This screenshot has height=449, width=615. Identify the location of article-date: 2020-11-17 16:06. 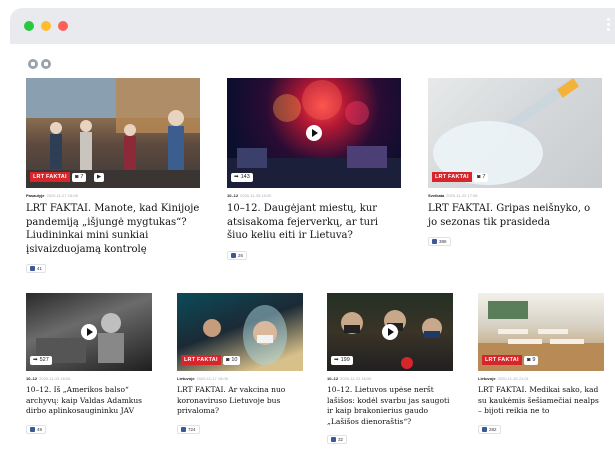
(212, 378).